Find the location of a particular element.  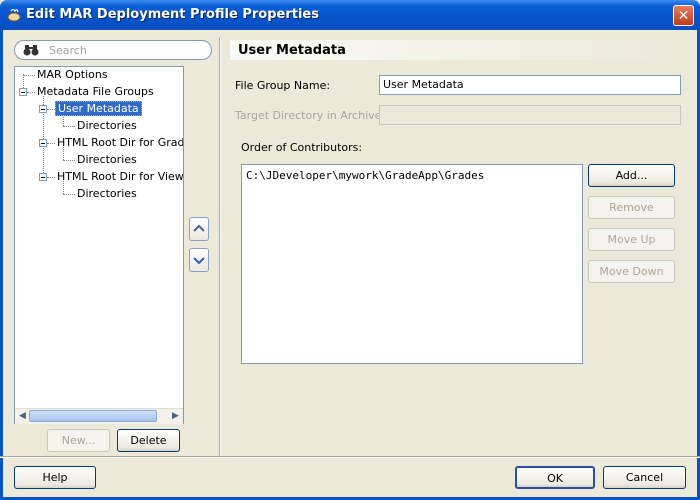

search-input: Search is located at coordinates (68, 50).